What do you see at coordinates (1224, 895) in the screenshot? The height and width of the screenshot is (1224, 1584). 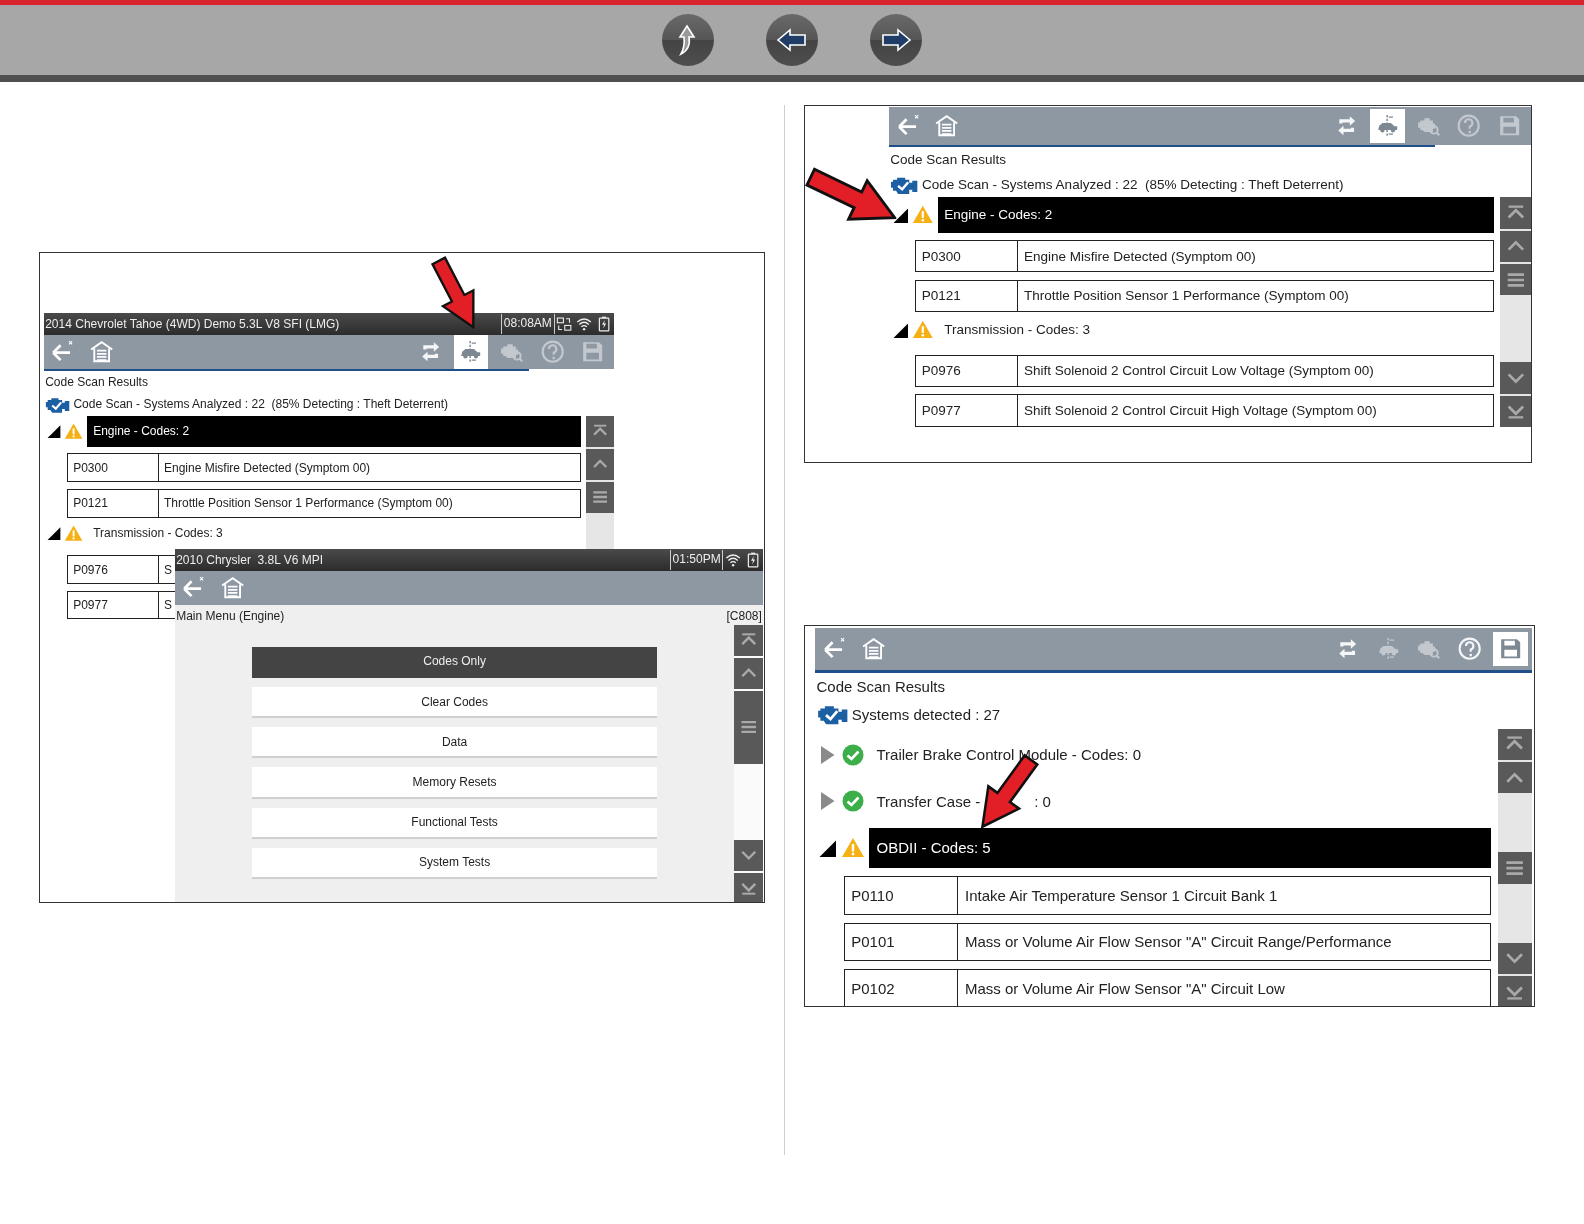 I see `description-cell: Intake Air Temperature Sensor 1 Circuit Bank 1` at bounding box center [1224, 895].